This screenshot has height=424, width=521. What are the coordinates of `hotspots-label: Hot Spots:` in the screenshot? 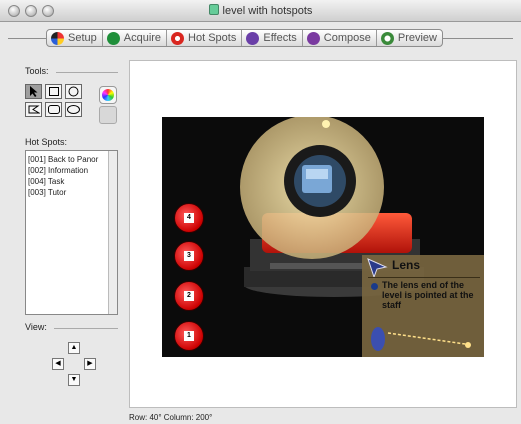 It's located at (46, 142).